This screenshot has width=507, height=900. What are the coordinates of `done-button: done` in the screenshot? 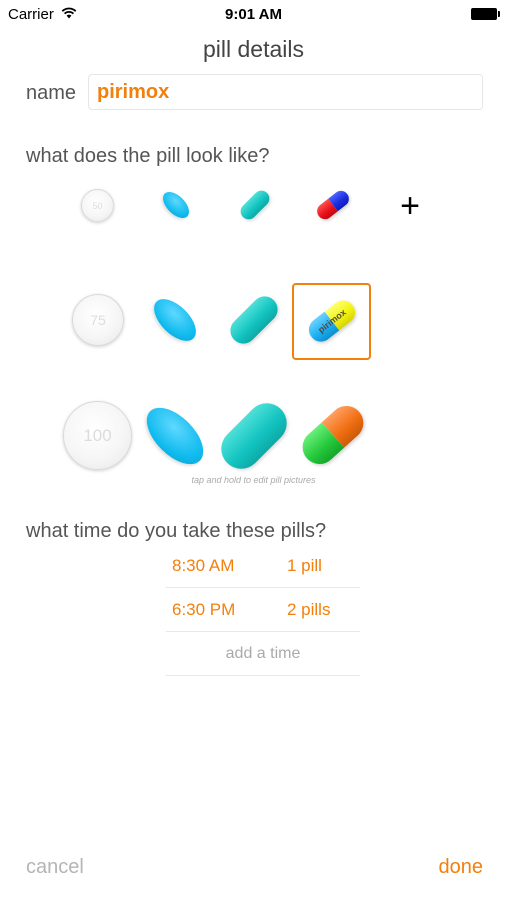 It's located at (461, 867).